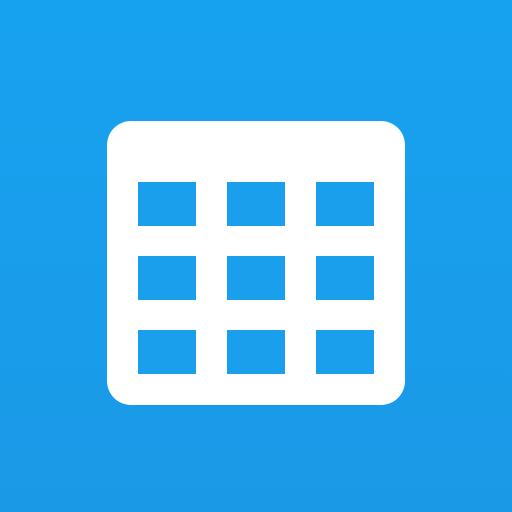 This screenshot has height=512, width=512. What do you see at coordinates (167, 278) in the screenshot?
I see `calendar-cell-r2-c1` at bounding box center [167, 278].